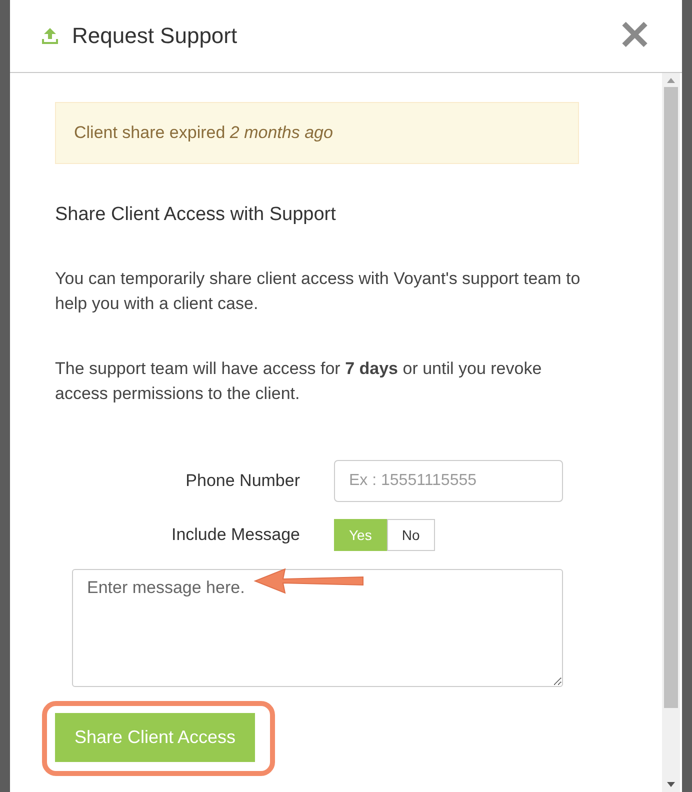 The height and width of the screenshot is (792, 692). I want to click on dialog-title: Request Support, so click(155, 36).